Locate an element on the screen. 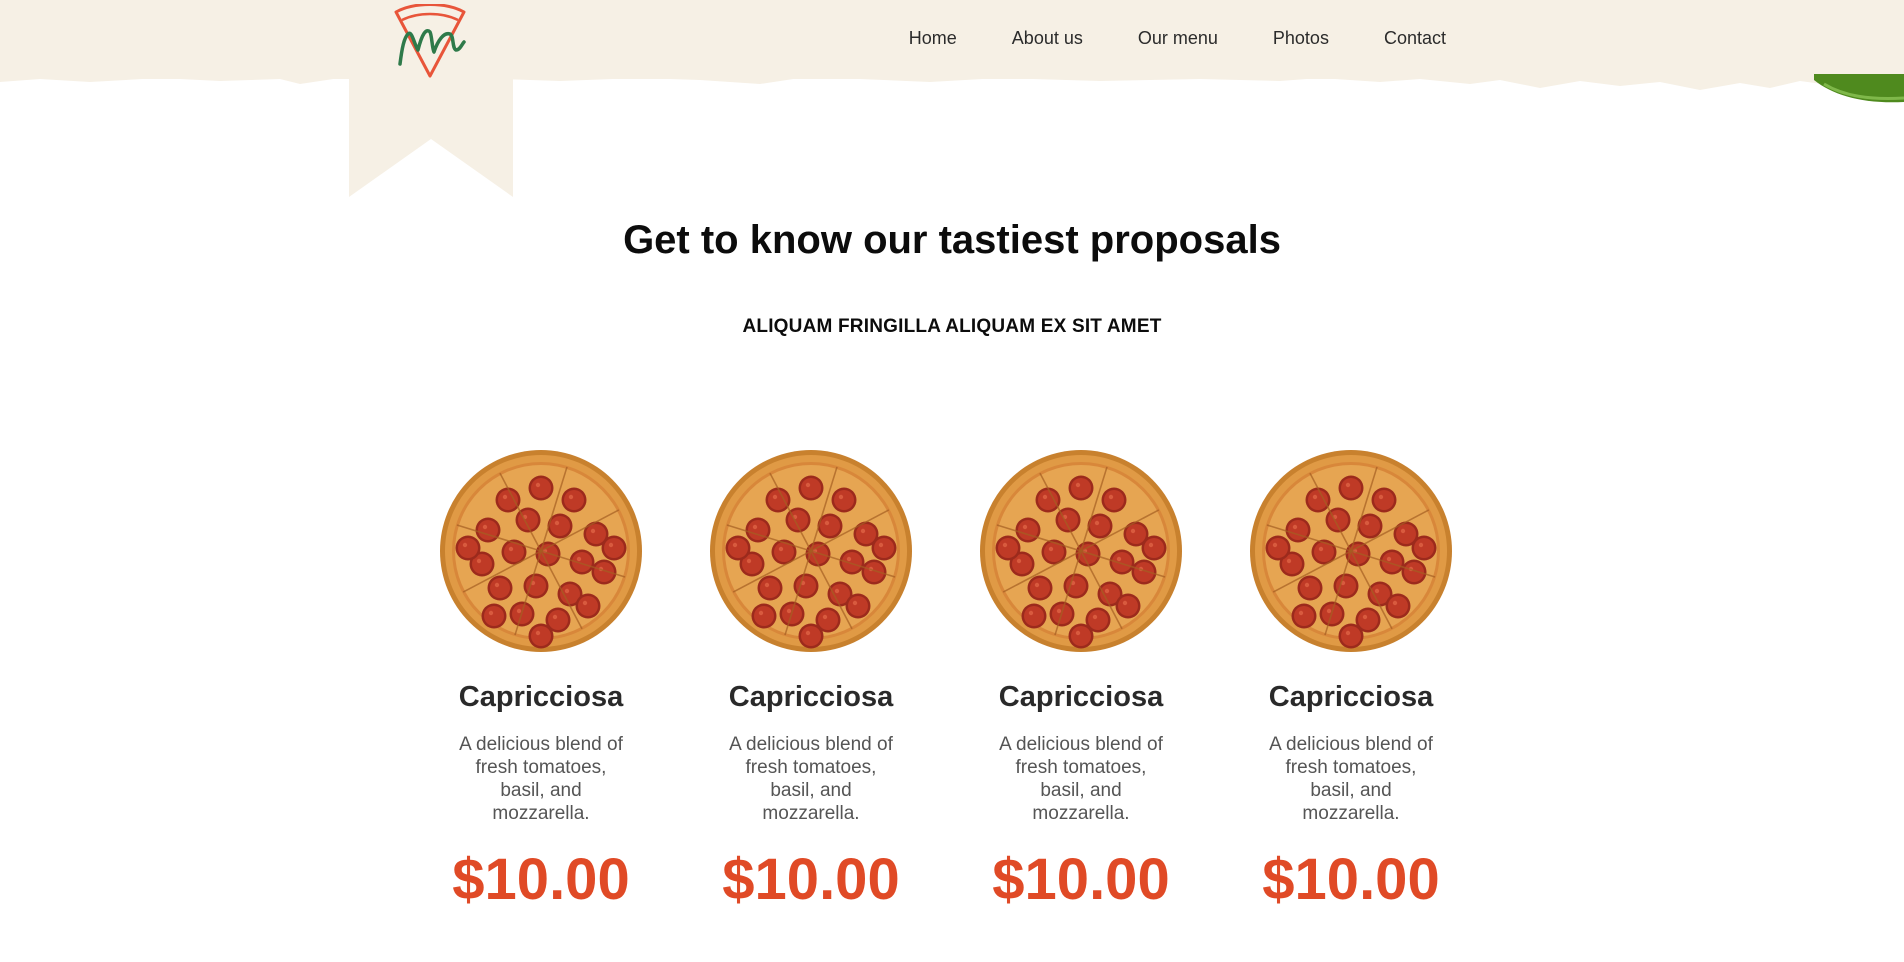 The height and width of the screenshot is (962, 1904). nav-photos: Photos is located at coordinates (1301, 38).